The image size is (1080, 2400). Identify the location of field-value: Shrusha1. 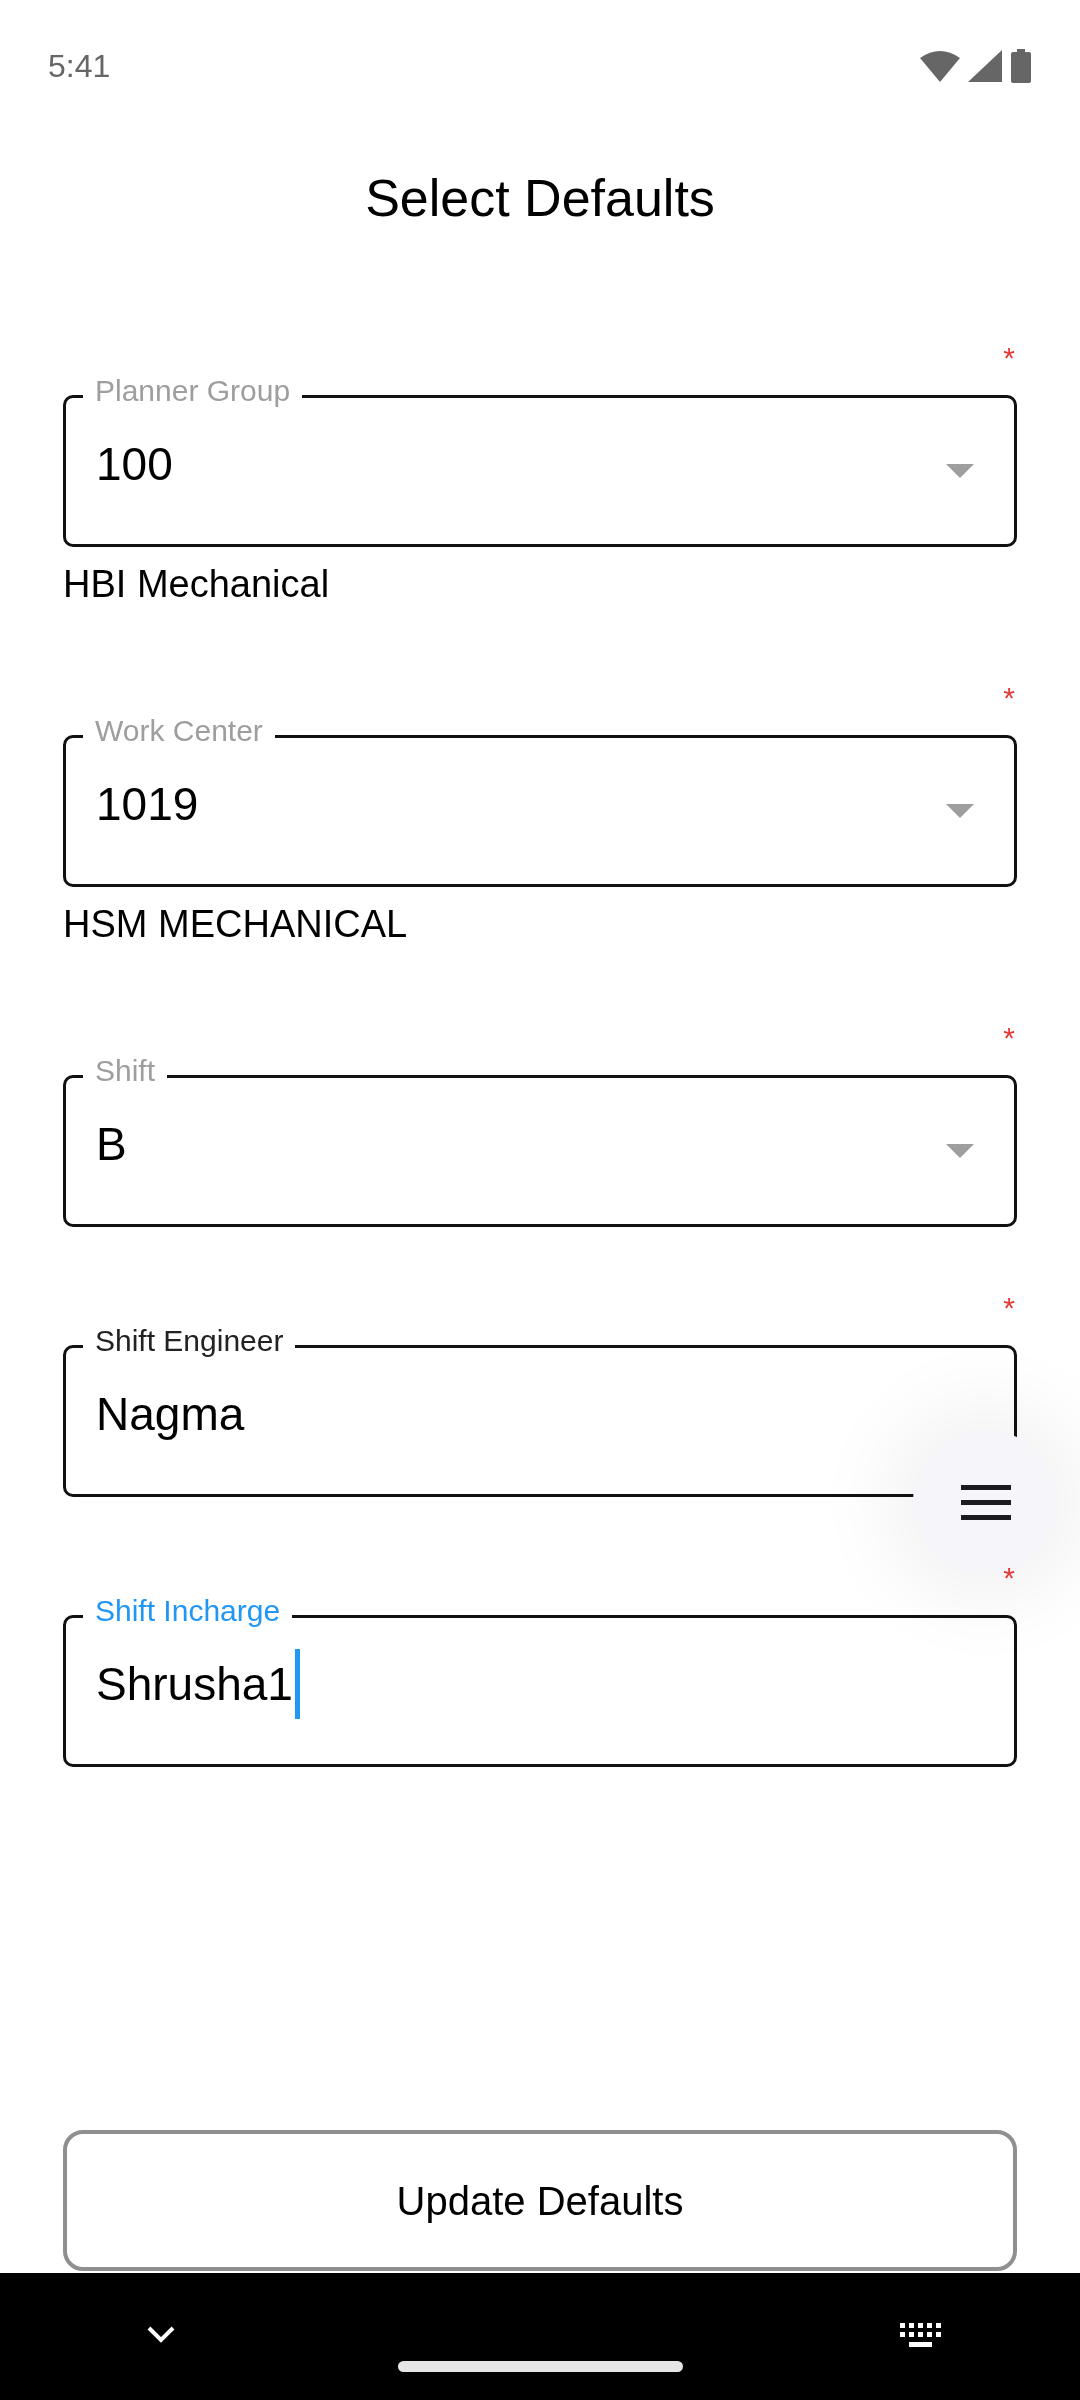
(194, 1684).